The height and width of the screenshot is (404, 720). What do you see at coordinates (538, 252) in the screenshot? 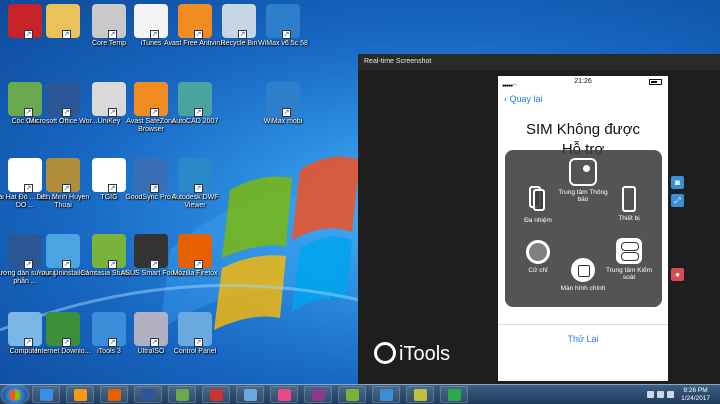
I see `gestures-icon` at bounding box center [538, 252].